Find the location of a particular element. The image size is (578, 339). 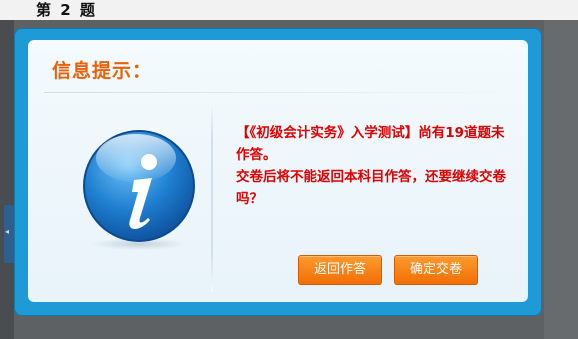

dialog-title: 信息提示： is located at coordinates (102, 71).